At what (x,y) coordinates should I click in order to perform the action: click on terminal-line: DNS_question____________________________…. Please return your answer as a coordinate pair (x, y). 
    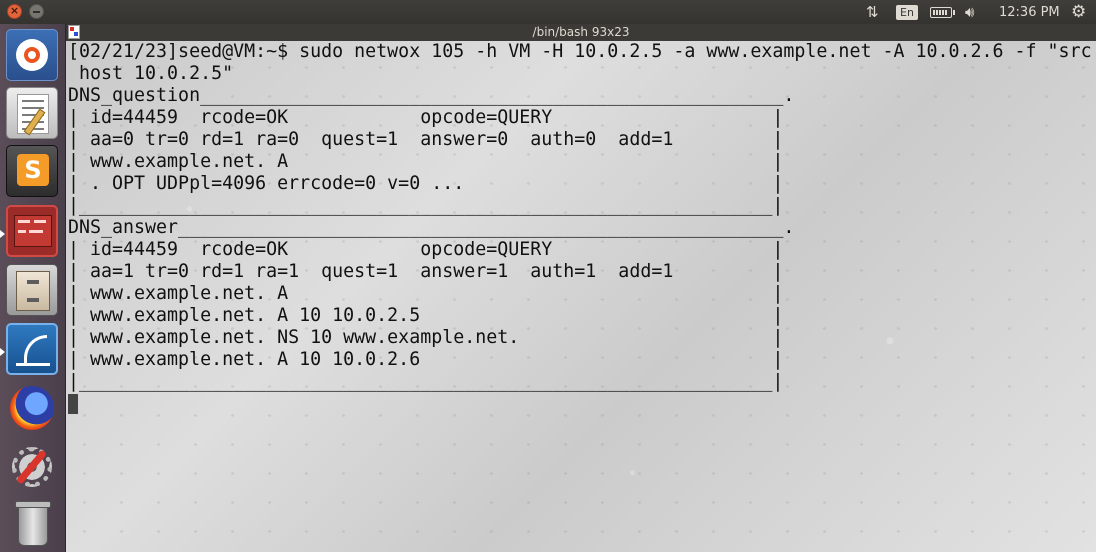
    Looking at the image, I should click on (431, 95).